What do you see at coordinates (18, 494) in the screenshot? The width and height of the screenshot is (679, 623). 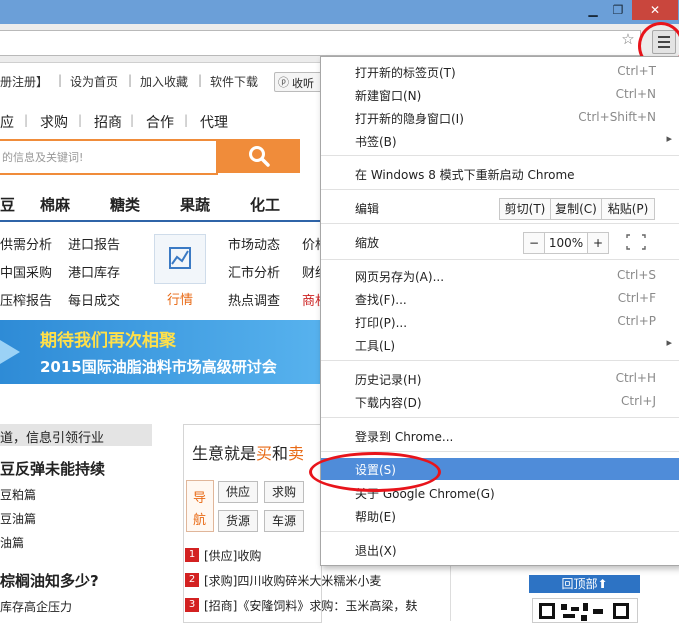 I see `news-item: 豆粕篇` at bounding box center [18, 494].